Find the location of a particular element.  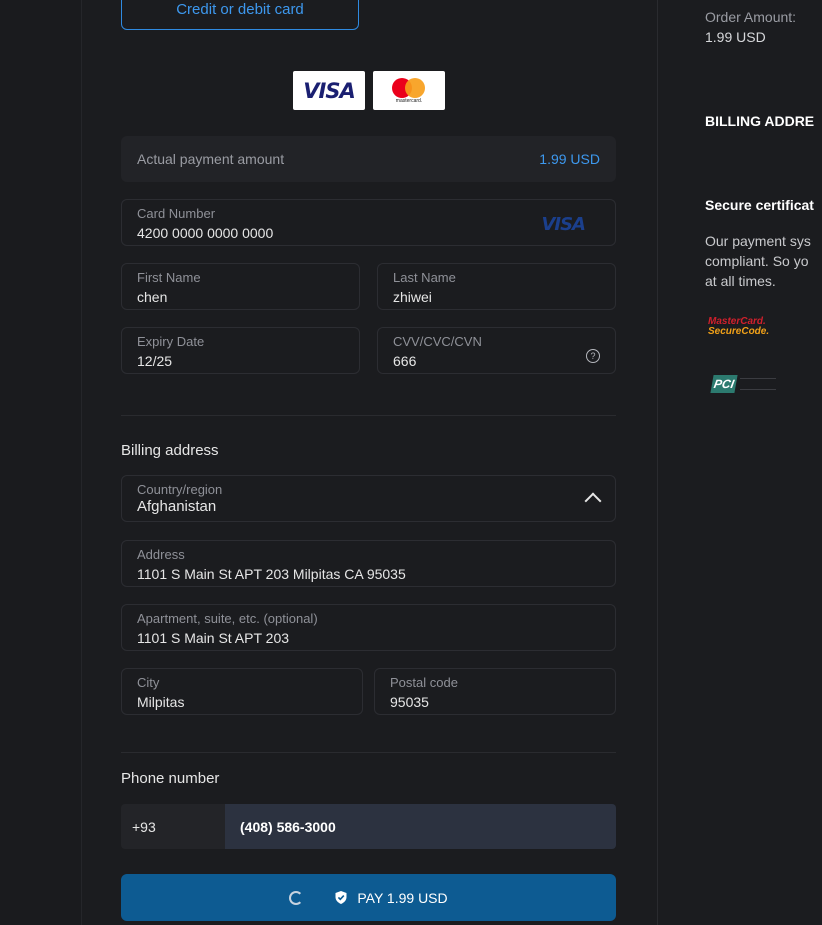

cvv-label: CVV/CVC/CVN is located at coordinates (437, 341).